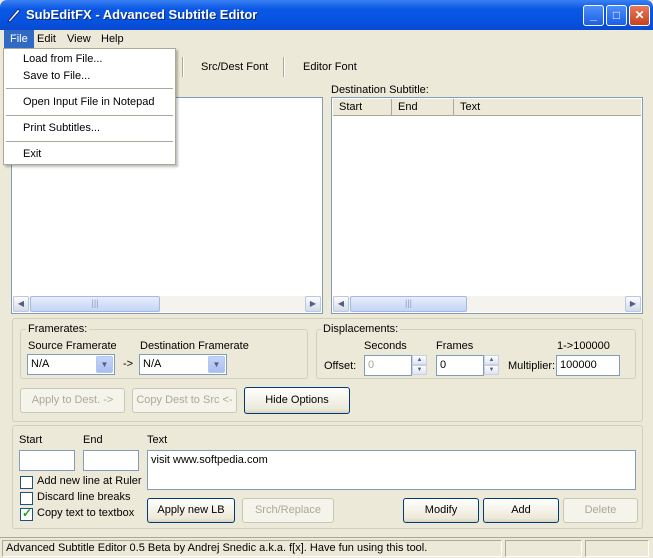 The width and height of the screenshot is (653, 558). I want to click on frames-input: 0, so click(460, 365).